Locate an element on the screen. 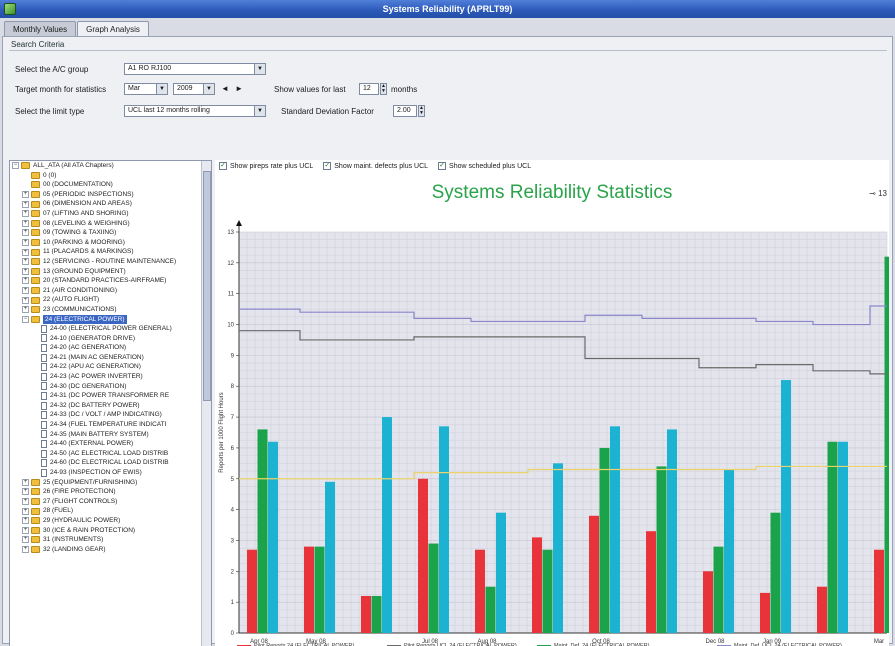  tree-item: 24-40 (EXTERNAL POWER) is located at coordinates (110, 444).